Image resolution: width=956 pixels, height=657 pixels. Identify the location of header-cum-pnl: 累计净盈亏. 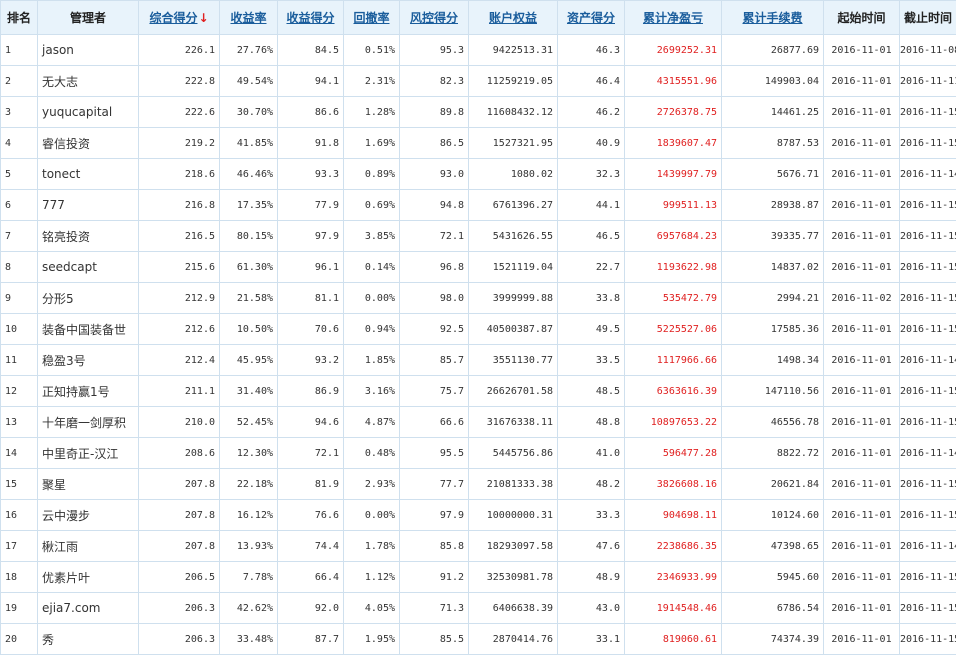
(673, 17).